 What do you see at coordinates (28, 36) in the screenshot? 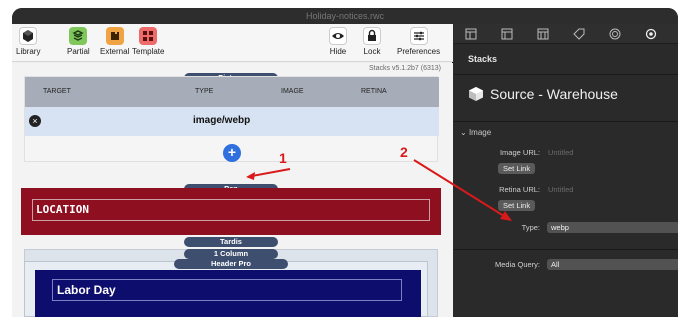
I see `library-icon` at bounding box center [28, 36].